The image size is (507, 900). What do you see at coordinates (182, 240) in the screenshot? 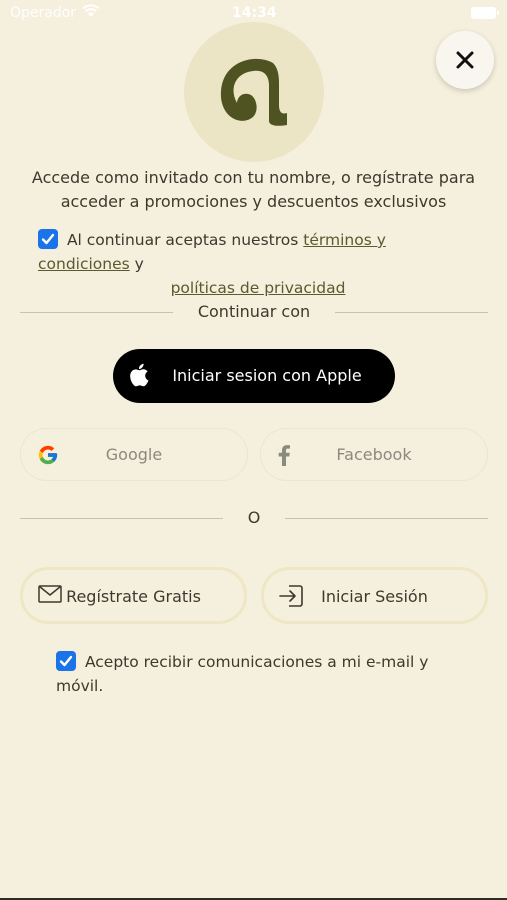
I see `terms-prefix: Al continuar aceptas nuestros` at bounding box center [182, 240].